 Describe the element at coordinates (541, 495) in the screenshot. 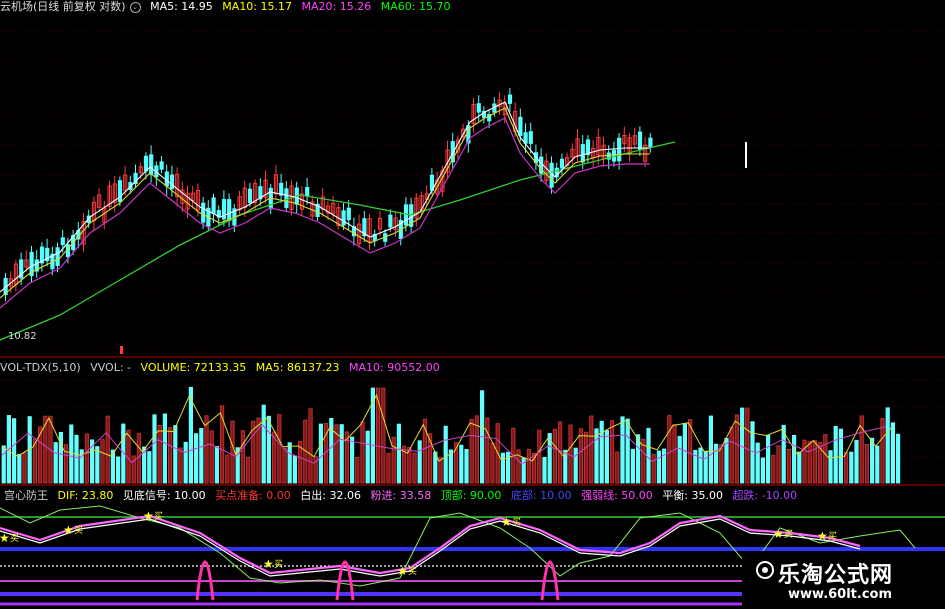

I see `bottom-value: 底部: 10.00` at that location.